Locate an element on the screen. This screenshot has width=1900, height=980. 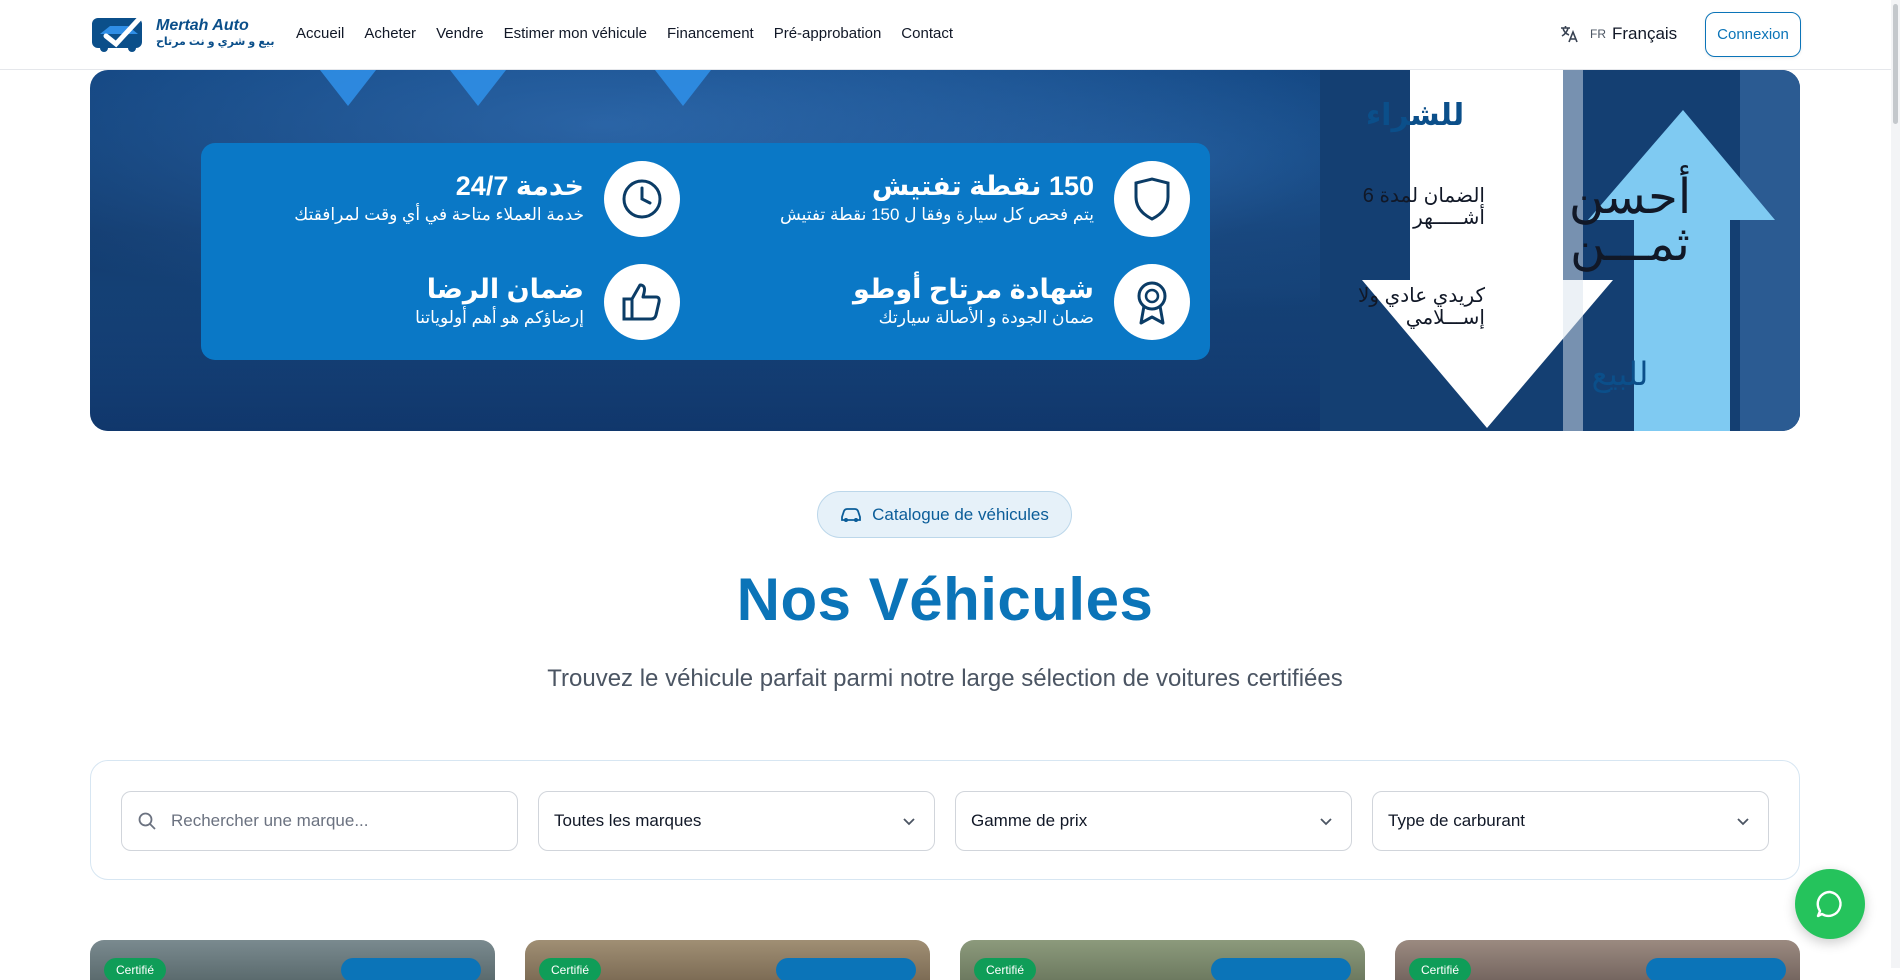
arrow-sell-label: للبيع is located at coordinates (1620, 374).